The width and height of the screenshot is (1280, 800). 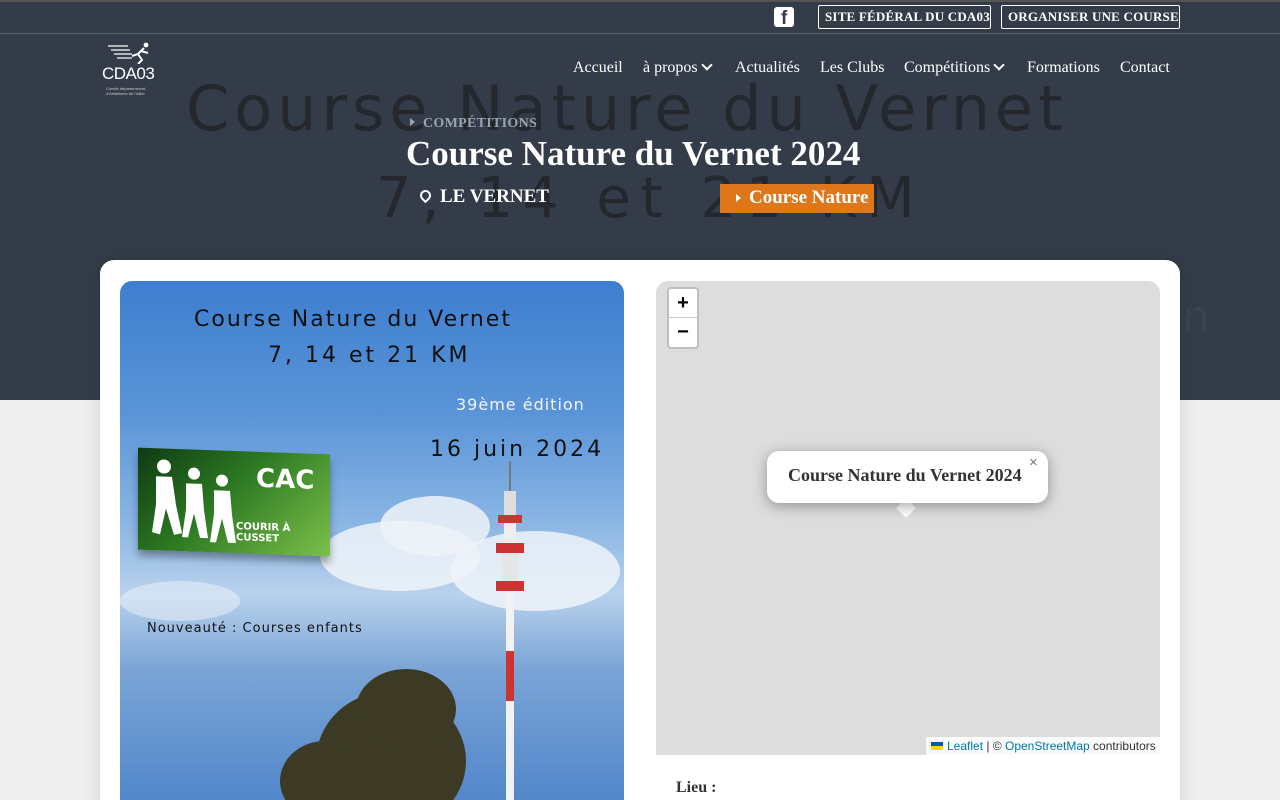 I want to click on nav-actualites: Actualités, so click(x=767, y=69).